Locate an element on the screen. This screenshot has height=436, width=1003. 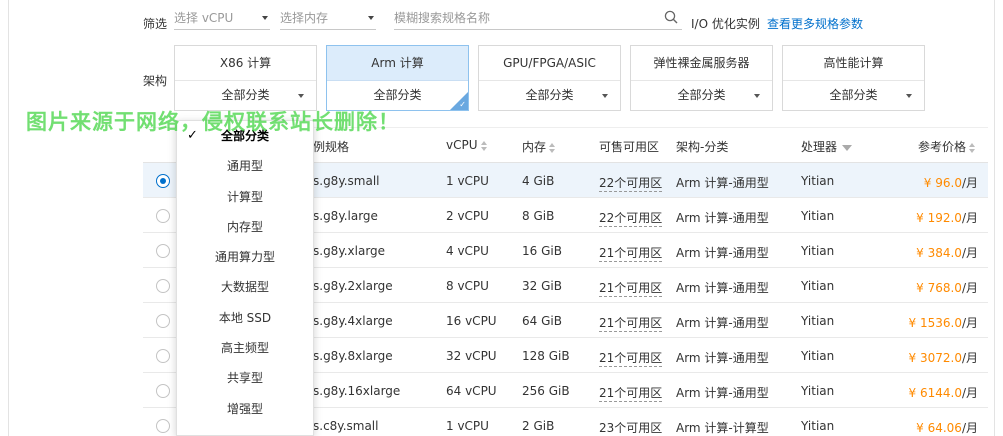
dropdown-option: 通用型 is located at coordinates (245, 166).